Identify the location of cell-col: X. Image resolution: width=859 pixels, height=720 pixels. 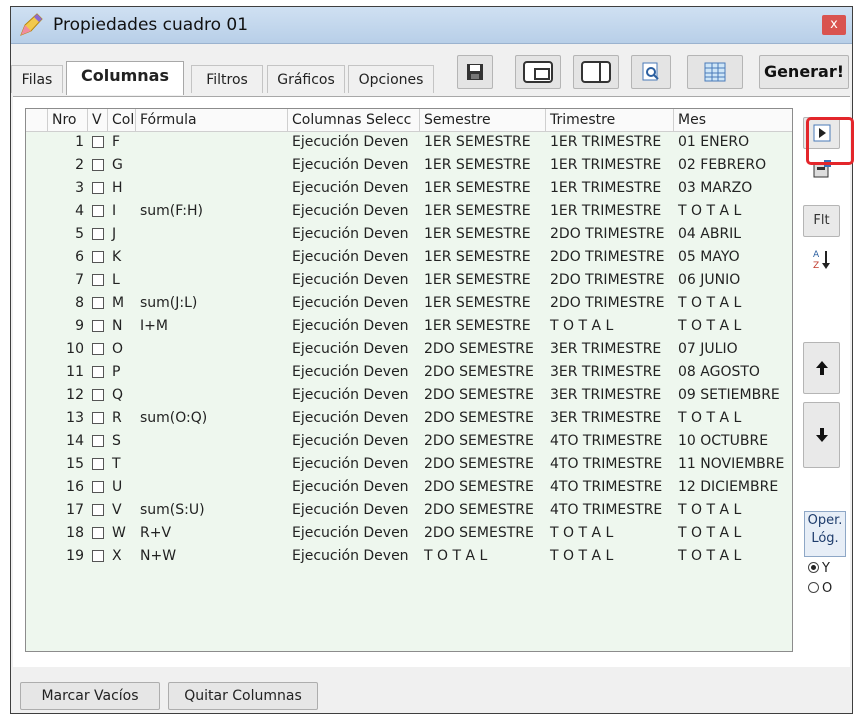
(122, 556).